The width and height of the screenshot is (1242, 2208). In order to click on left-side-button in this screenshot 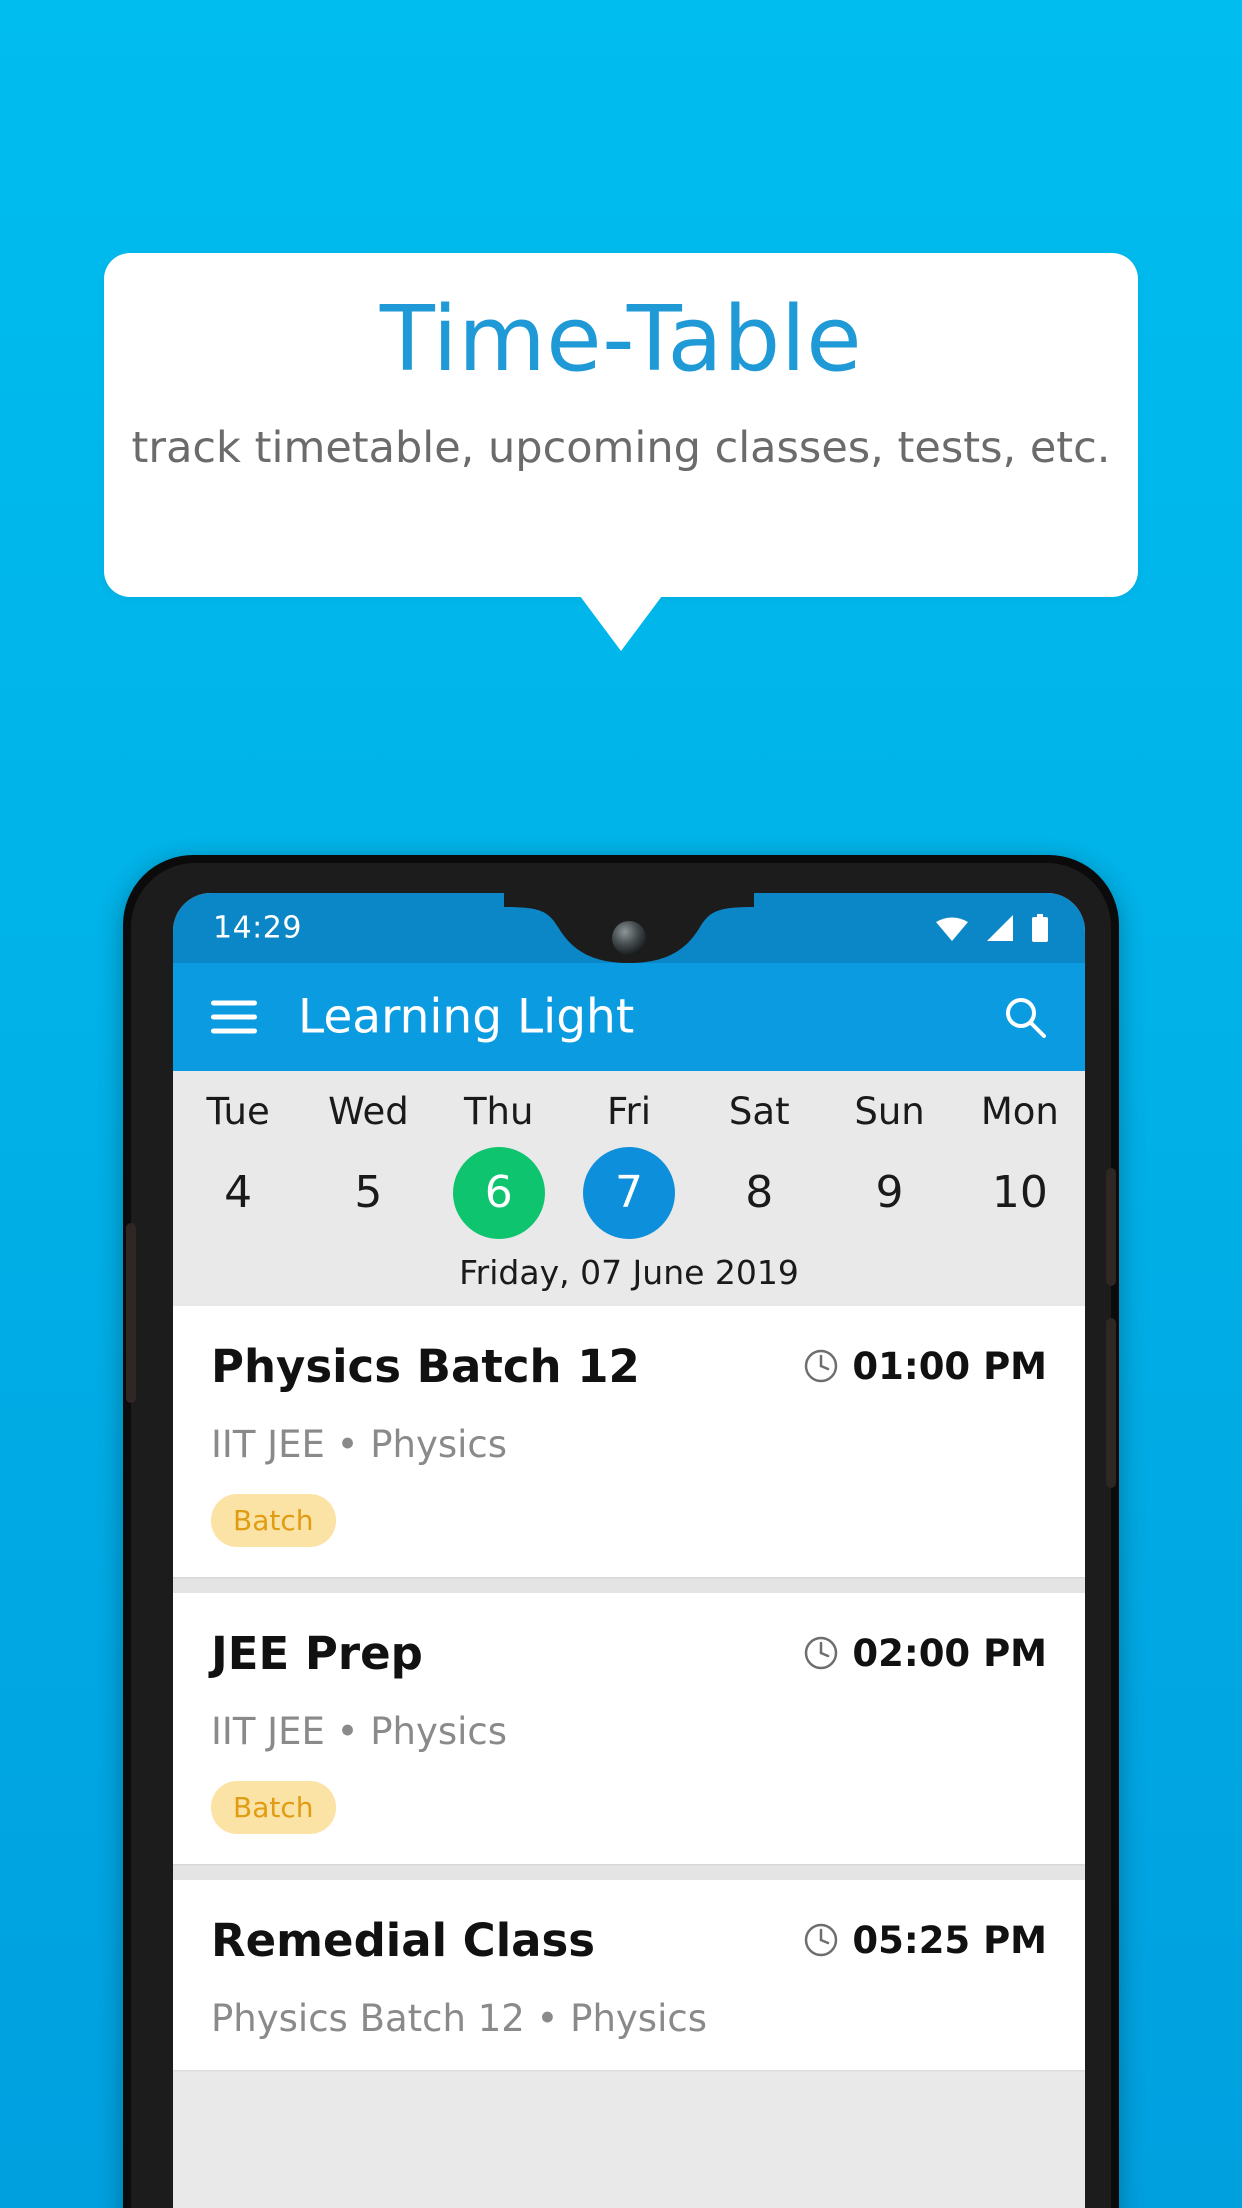, I will do `click(131, 1313)`.